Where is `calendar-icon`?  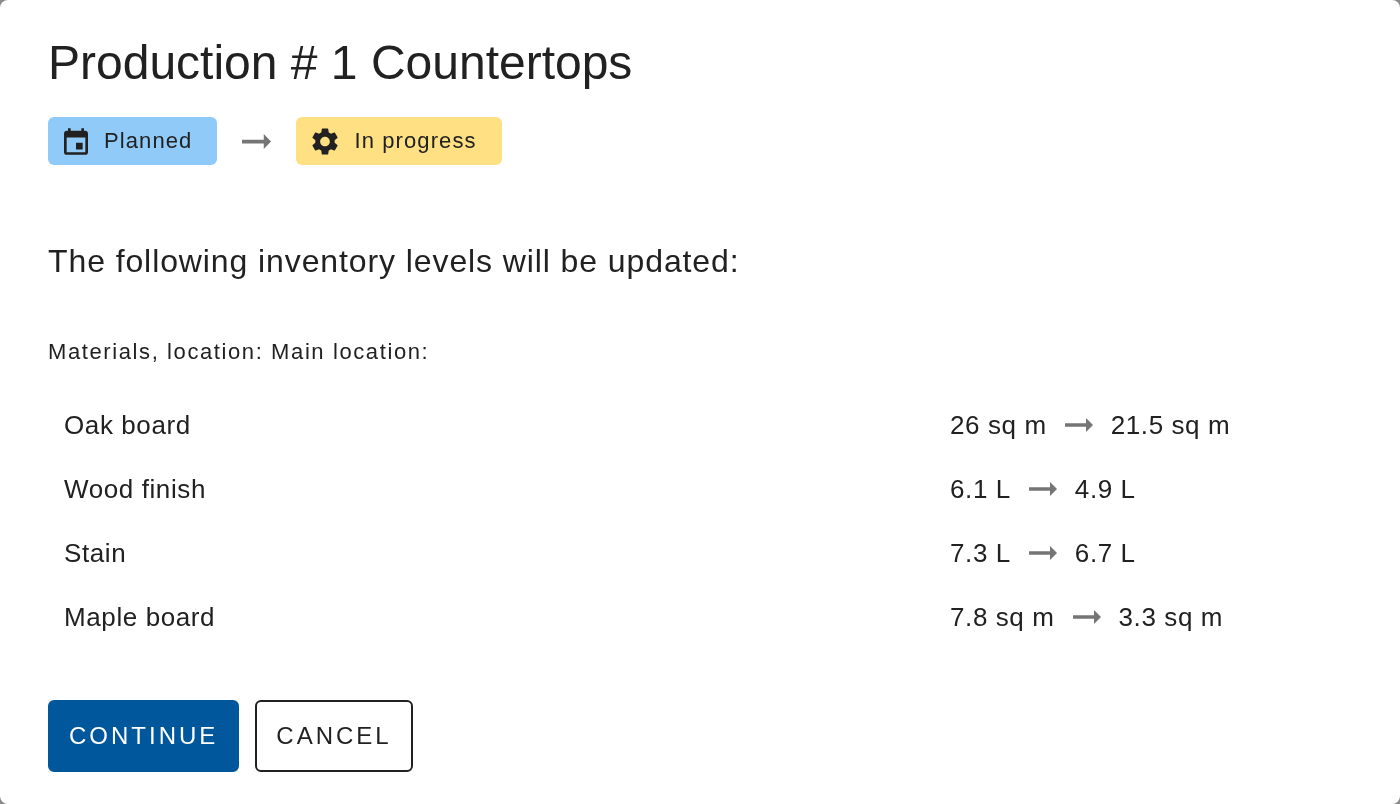
calendar-icon is located at coordinates (76, 141).